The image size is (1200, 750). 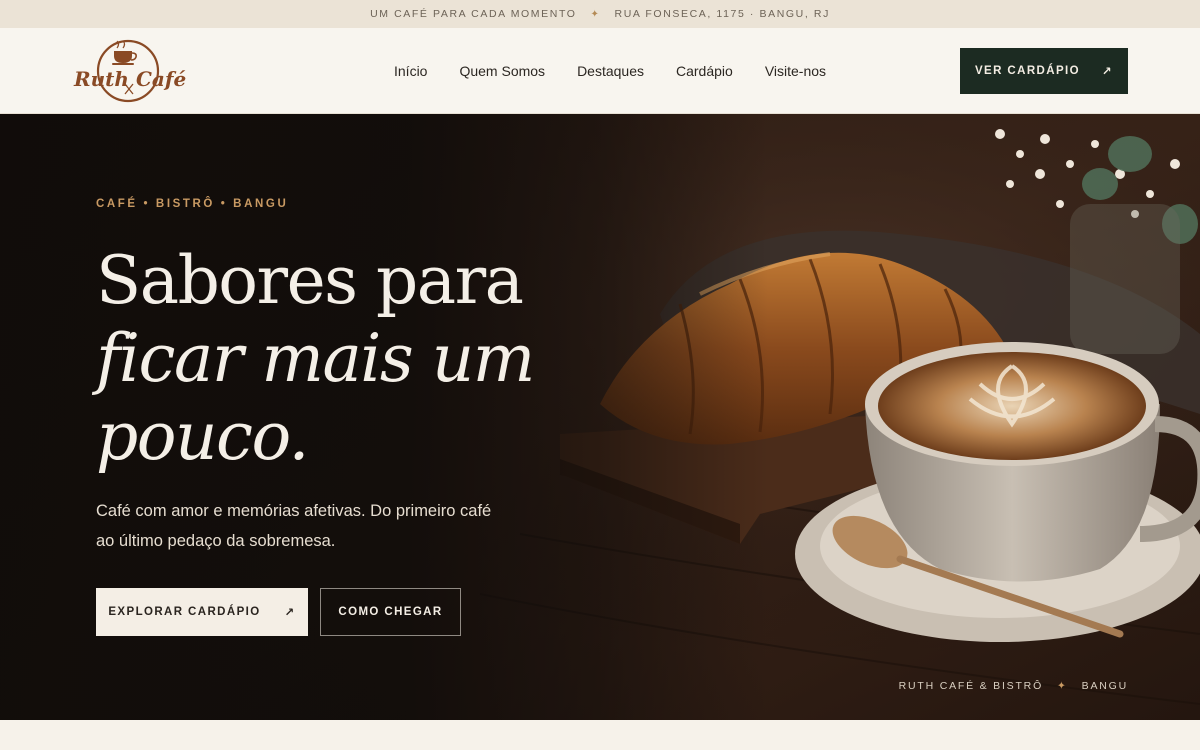 I want to click on nav-item-visite-nos: Visite-nos, so click(x=795, y=71).